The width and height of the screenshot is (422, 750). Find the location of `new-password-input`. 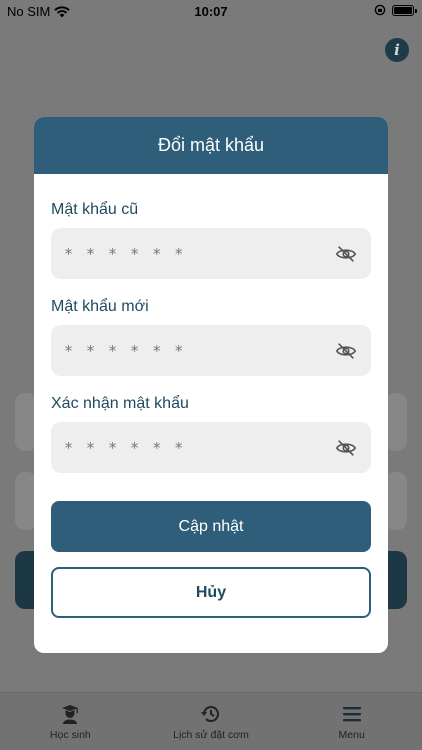

new-password-input is located at coordinates (184, 350).